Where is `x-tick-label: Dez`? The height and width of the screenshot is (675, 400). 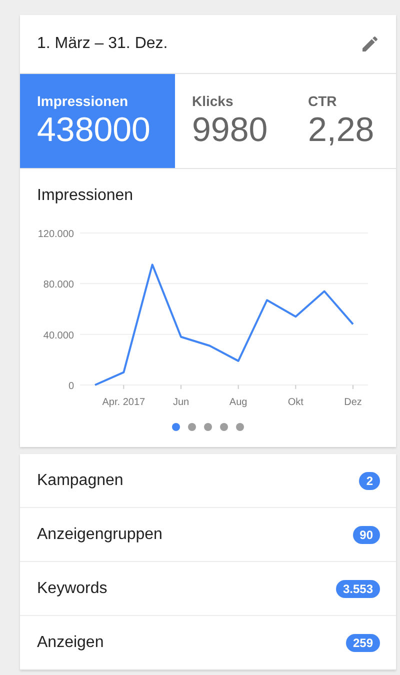 x-tick-label: Dez is located at coordinates (353, 402).